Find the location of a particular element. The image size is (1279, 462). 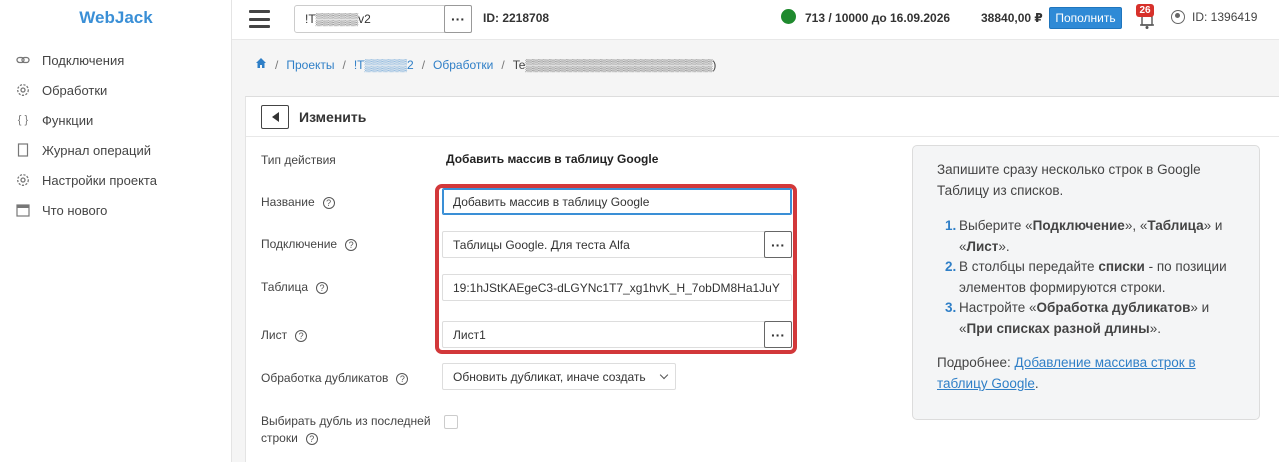

project-selector: !T▒▒▒▒▒v2 ··· is located at coordinates (383, 19).